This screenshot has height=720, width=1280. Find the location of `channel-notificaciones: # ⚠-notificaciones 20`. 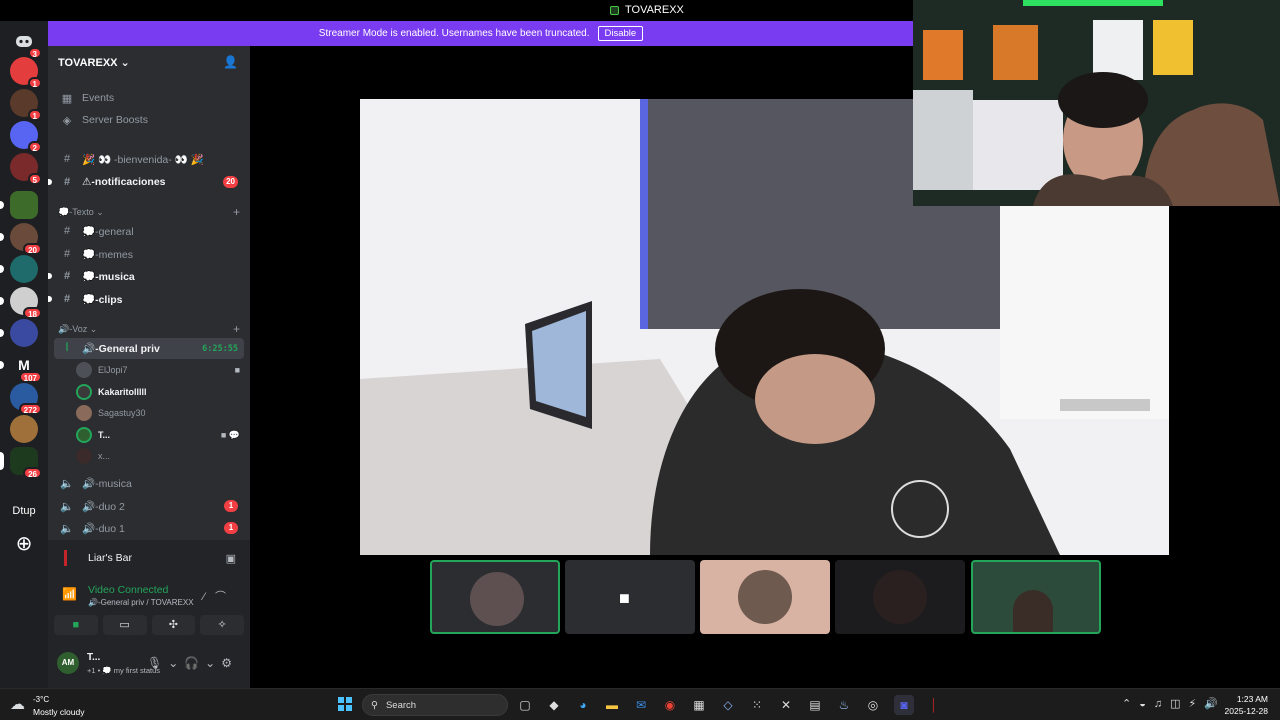

channel-notificaciones: # ⚠-notificaciones 20 is located at coordinates (146, 182).